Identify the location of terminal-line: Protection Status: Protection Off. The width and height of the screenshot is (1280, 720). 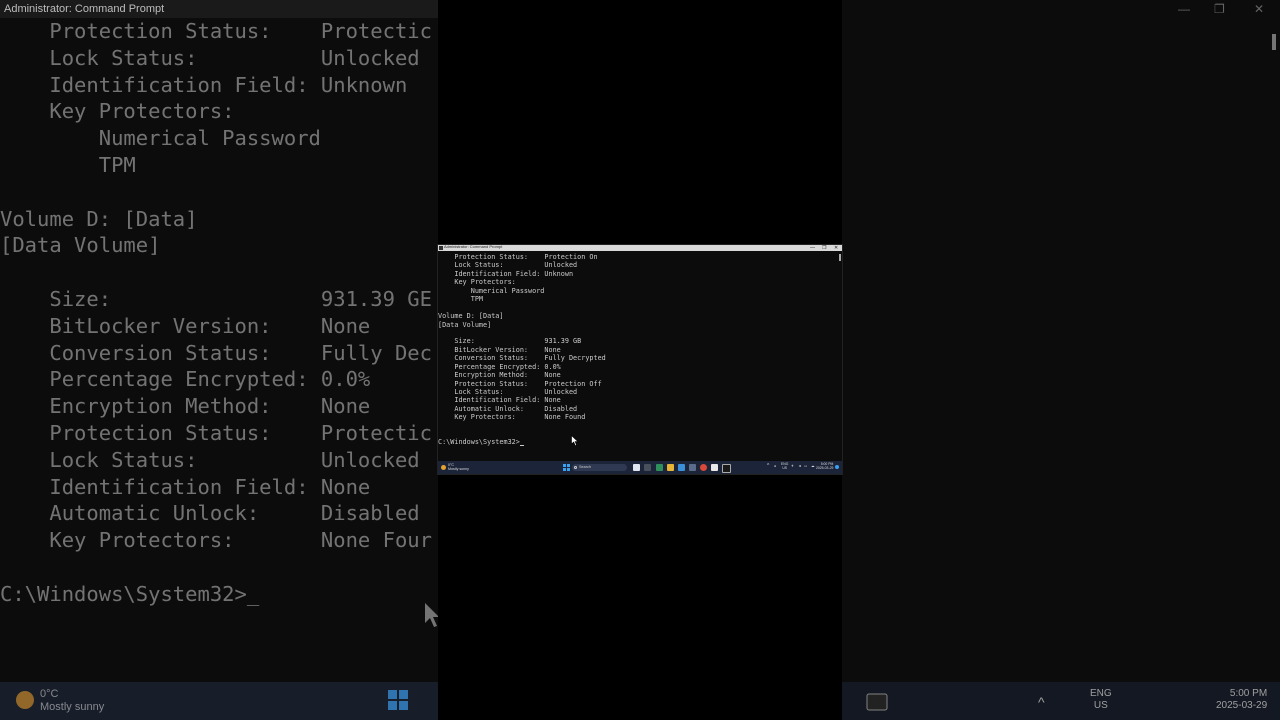
(520, 383).